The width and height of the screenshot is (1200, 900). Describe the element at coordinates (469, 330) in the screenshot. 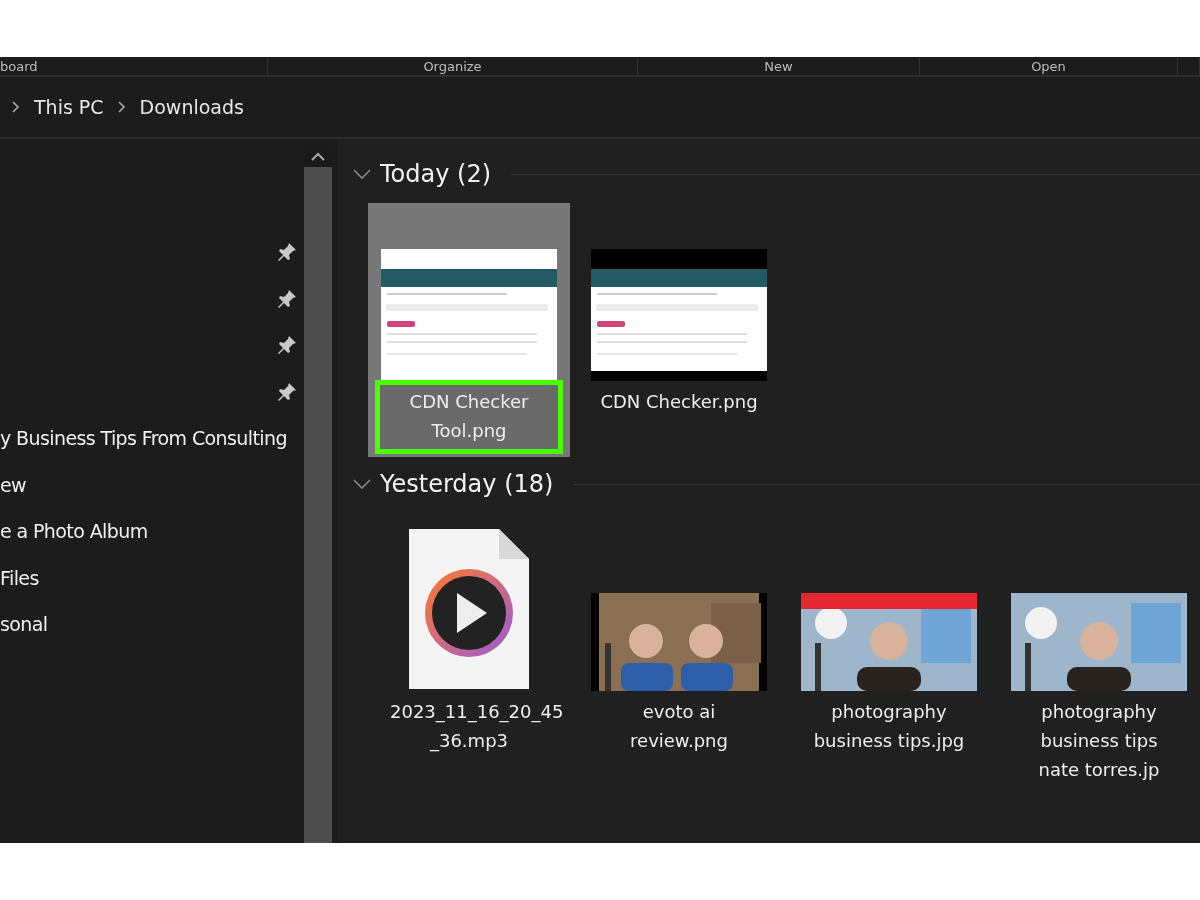

I see `file-tile: CDN Checker Tool.png` at that location.